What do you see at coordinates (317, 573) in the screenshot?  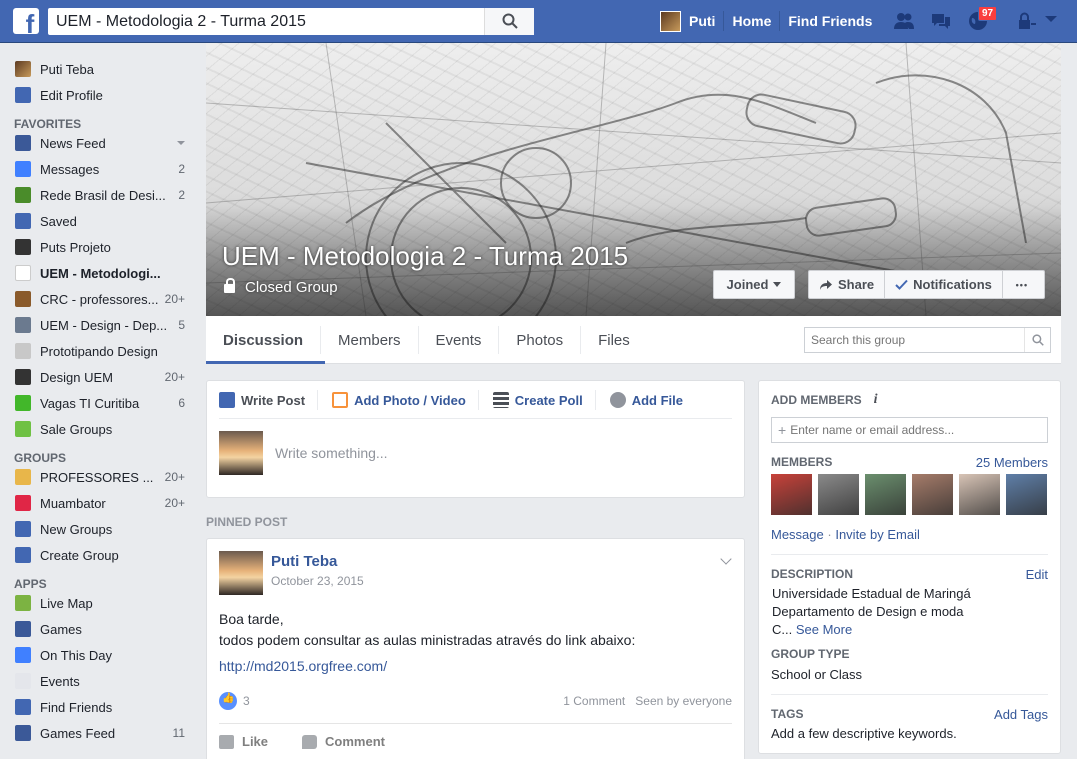 I see `post-meta: Puti Teba October 23, 2015` at bounding box center [317, 573].